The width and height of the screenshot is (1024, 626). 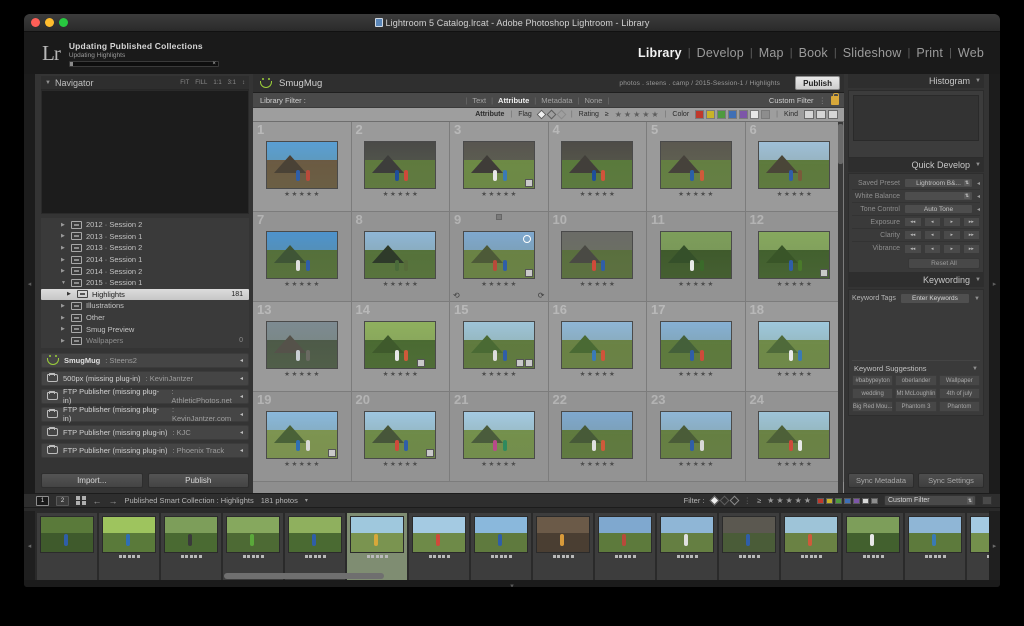 What do you see at coordinates (561, 114) in the screenshot?
I see `flag-rejected-icon` at bounding box center [561, 114].